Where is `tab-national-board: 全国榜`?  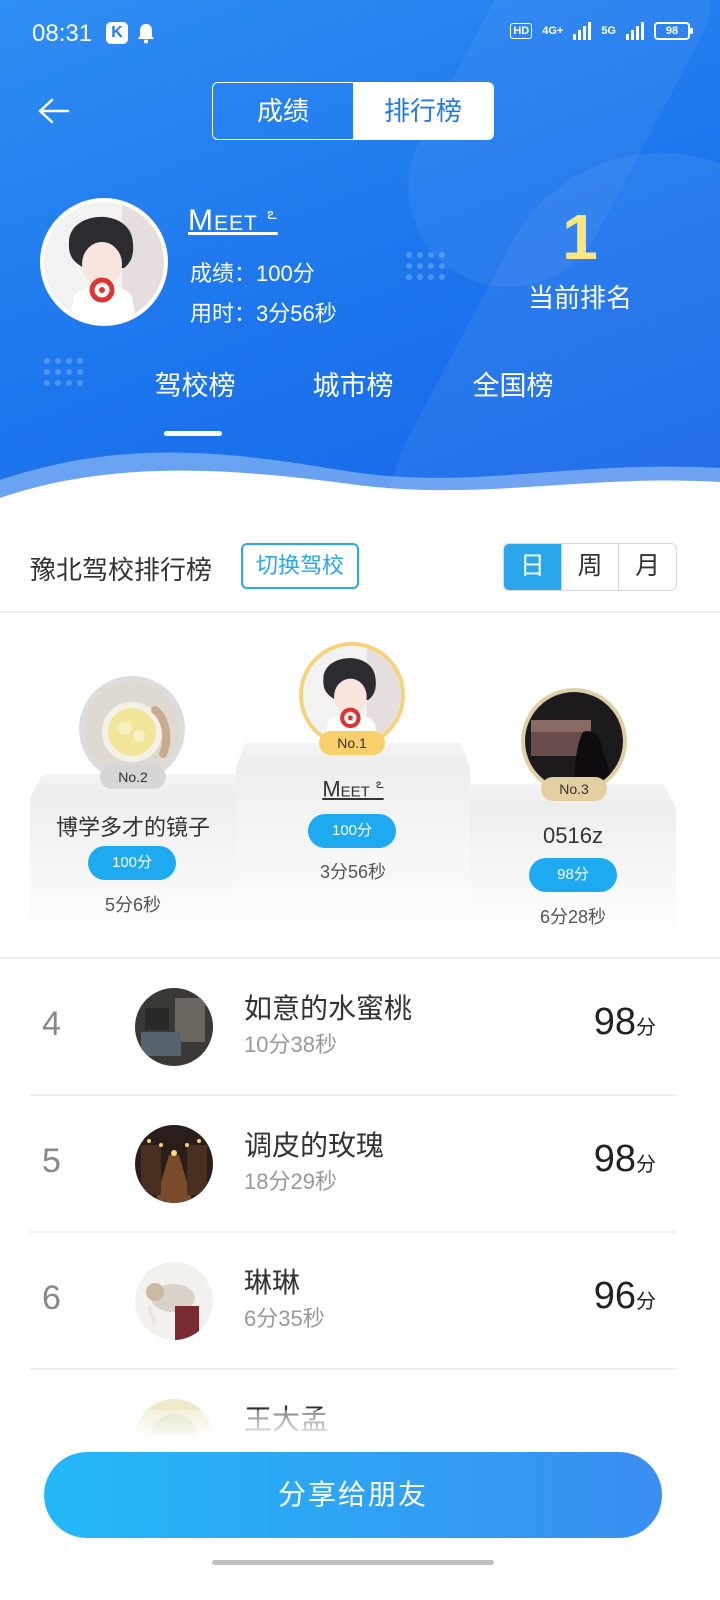
tab-national-board: 全国榜 is located at coordinates (513, 383).